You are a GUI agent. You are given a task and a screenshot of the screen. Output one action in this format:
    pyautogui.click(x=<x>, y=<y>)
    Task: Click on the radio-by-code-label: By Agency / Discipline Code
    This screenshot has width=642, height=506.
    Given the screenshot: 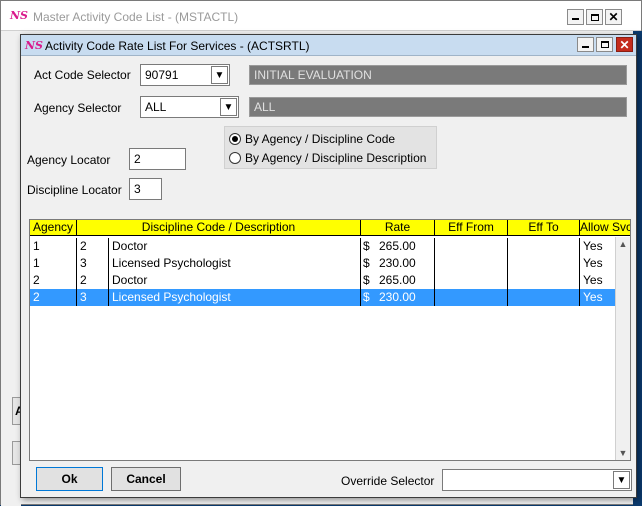 What is the action you would take?
    pyautogui.click(x=320, y=139)
    